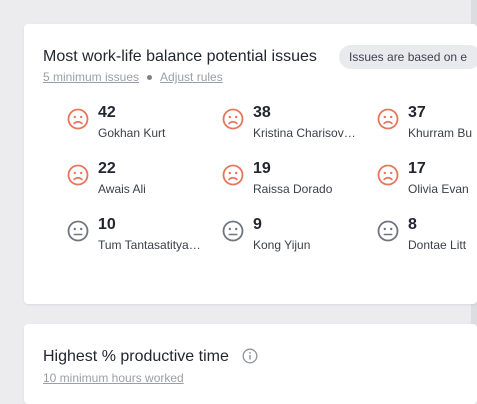 This screenshot has height=404, width=477. I want to click on issue-count: 38, so click(262, 112).